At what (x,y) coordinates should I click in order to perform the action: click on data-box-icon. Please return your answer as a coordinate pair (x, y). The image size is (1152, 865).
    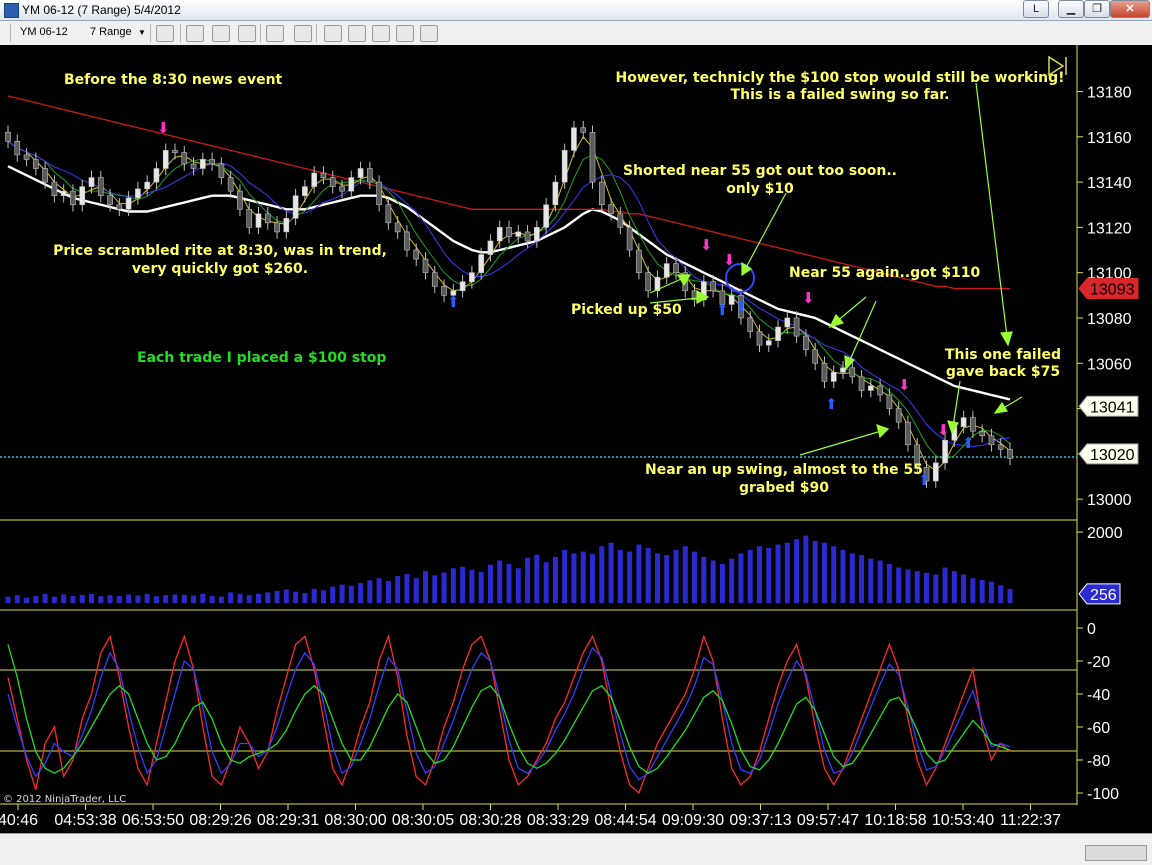
    Looking at the image, I should click on (333, 33).